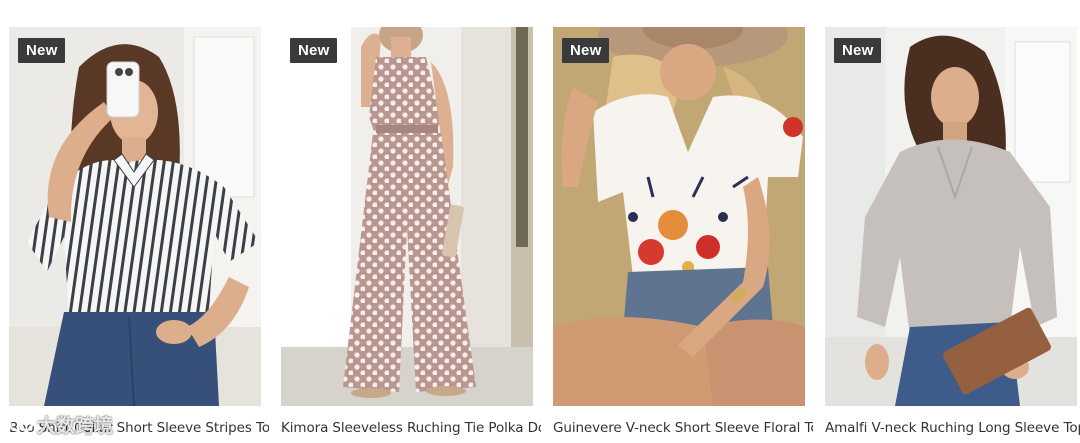 Image resolution: width=1080 pixels, height=443 pixels. I want to click on product-title: Guinevere V-neck Short Sleeve Floral Top, so click(683, 428).